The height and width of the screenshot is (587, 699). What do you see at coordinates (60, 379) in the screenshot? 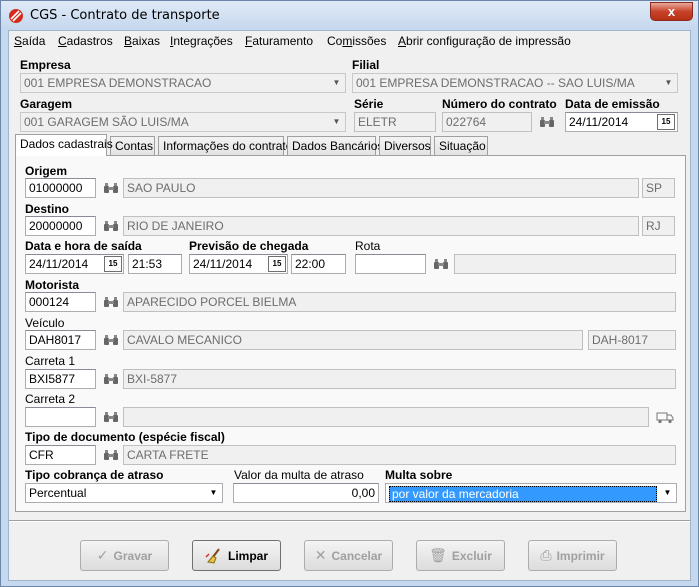
I see `carreta1-code-field: BXI5877` at bounding box center [60, 379].